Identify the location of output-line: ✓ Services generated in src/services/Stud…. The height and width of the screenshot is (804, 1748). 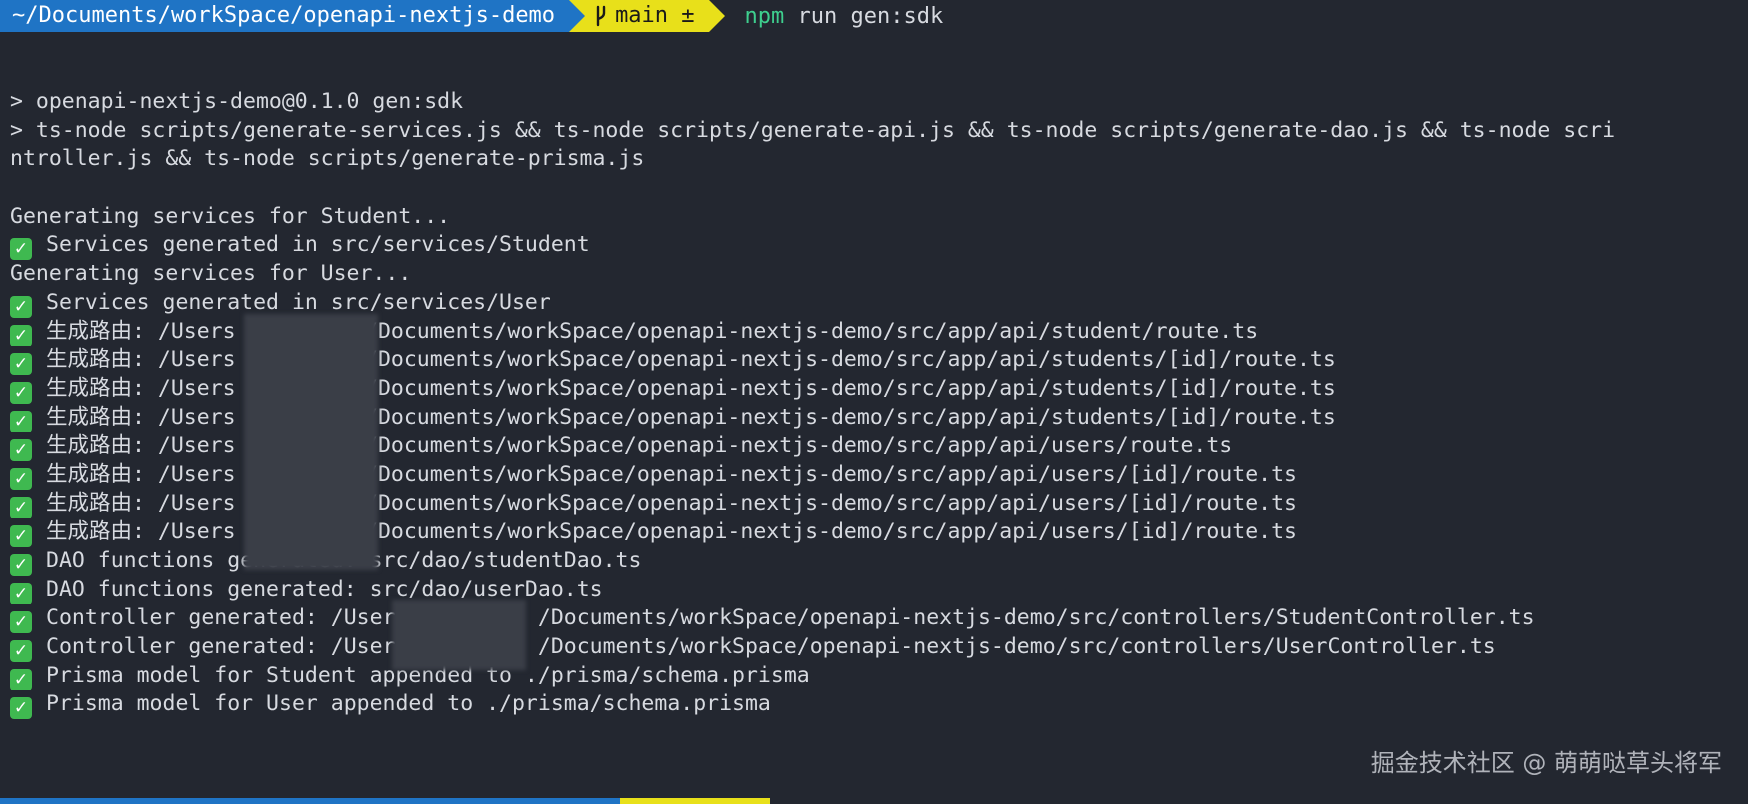
(879, 246).